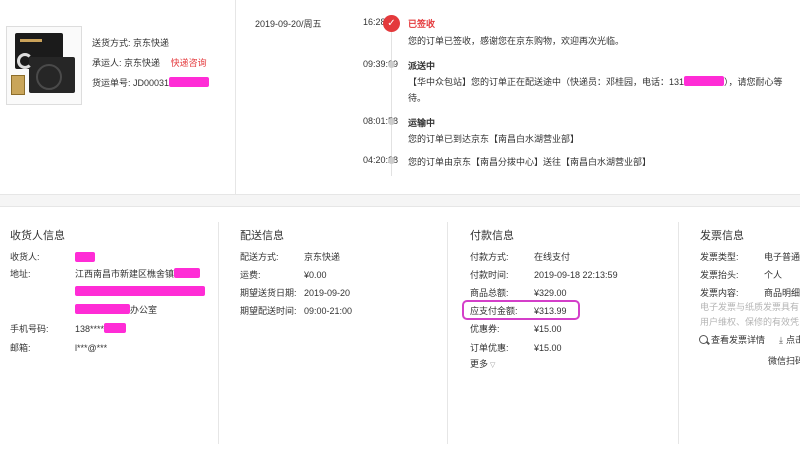 The height and width of the screenshot is (462, 800). Describe the element at coordinates (518, 293) in the screenshot. I see `goods-total-row: 商品总额: ¥329.00` at that location.